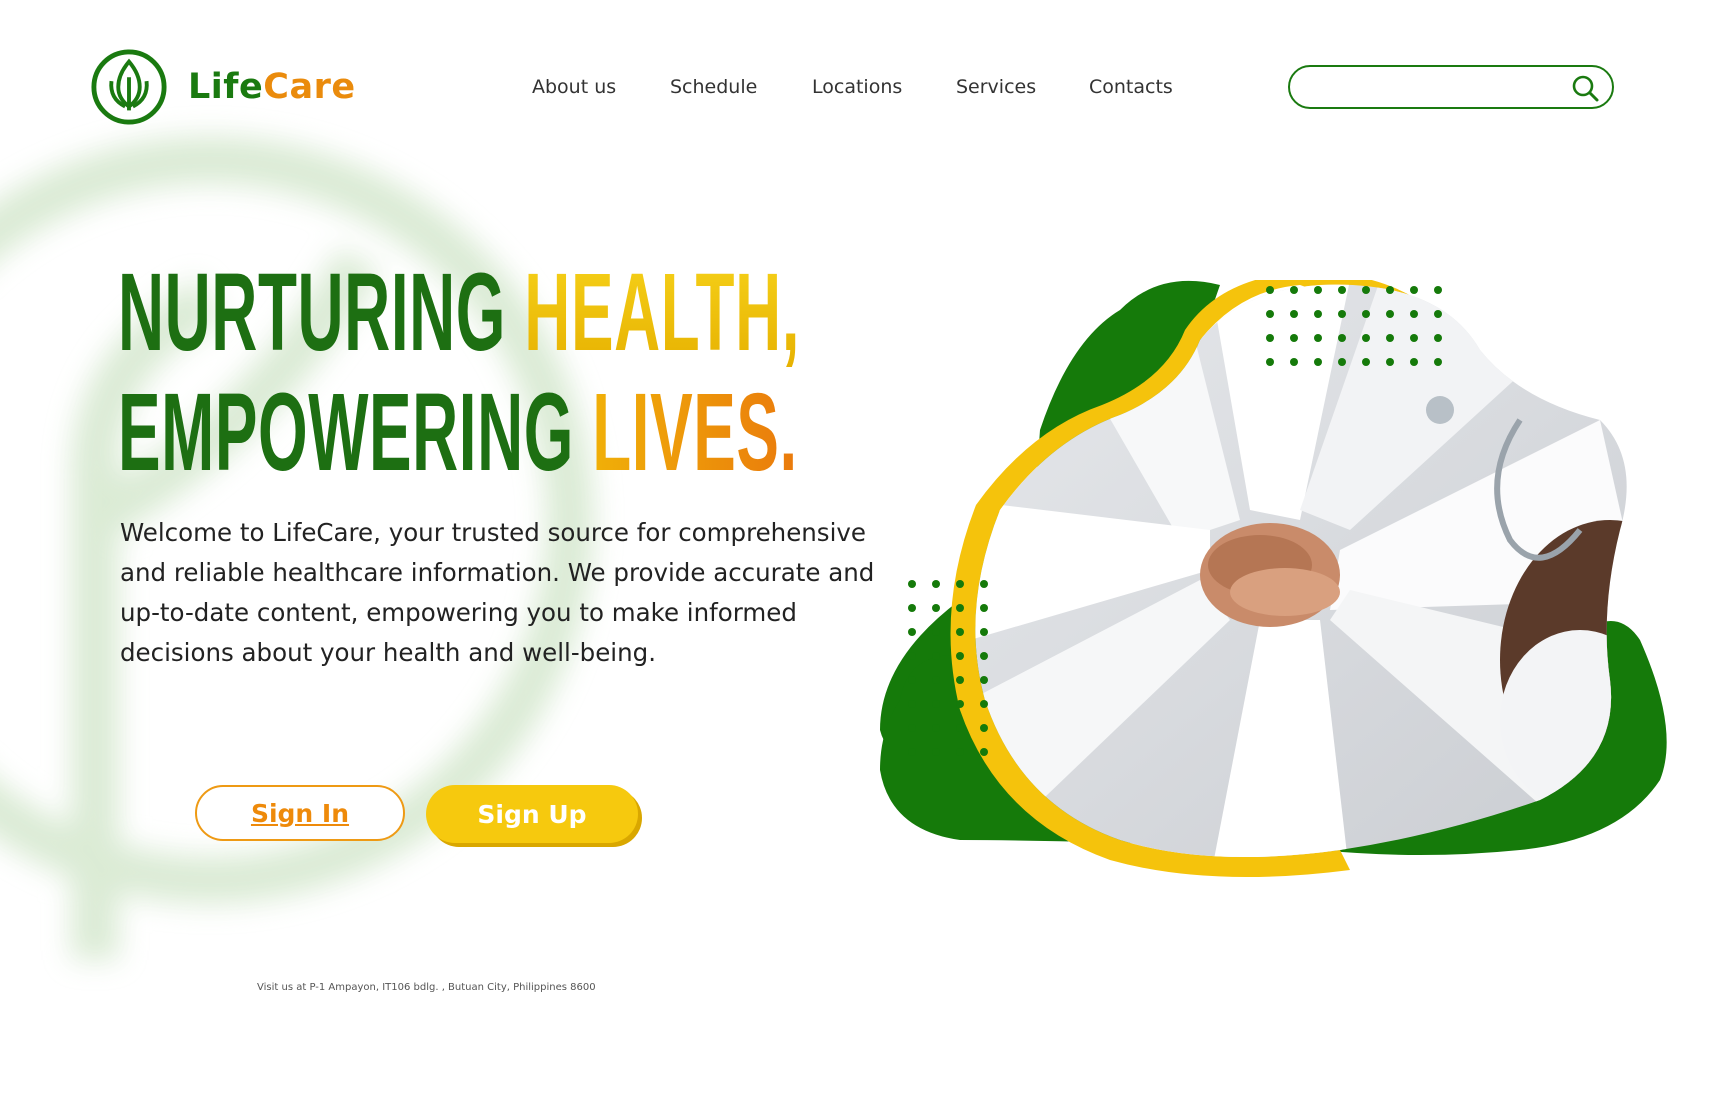 The image size is (1728, 1117). I want to click on headline-word-nurturing: NURTURING, so click(312, 312).